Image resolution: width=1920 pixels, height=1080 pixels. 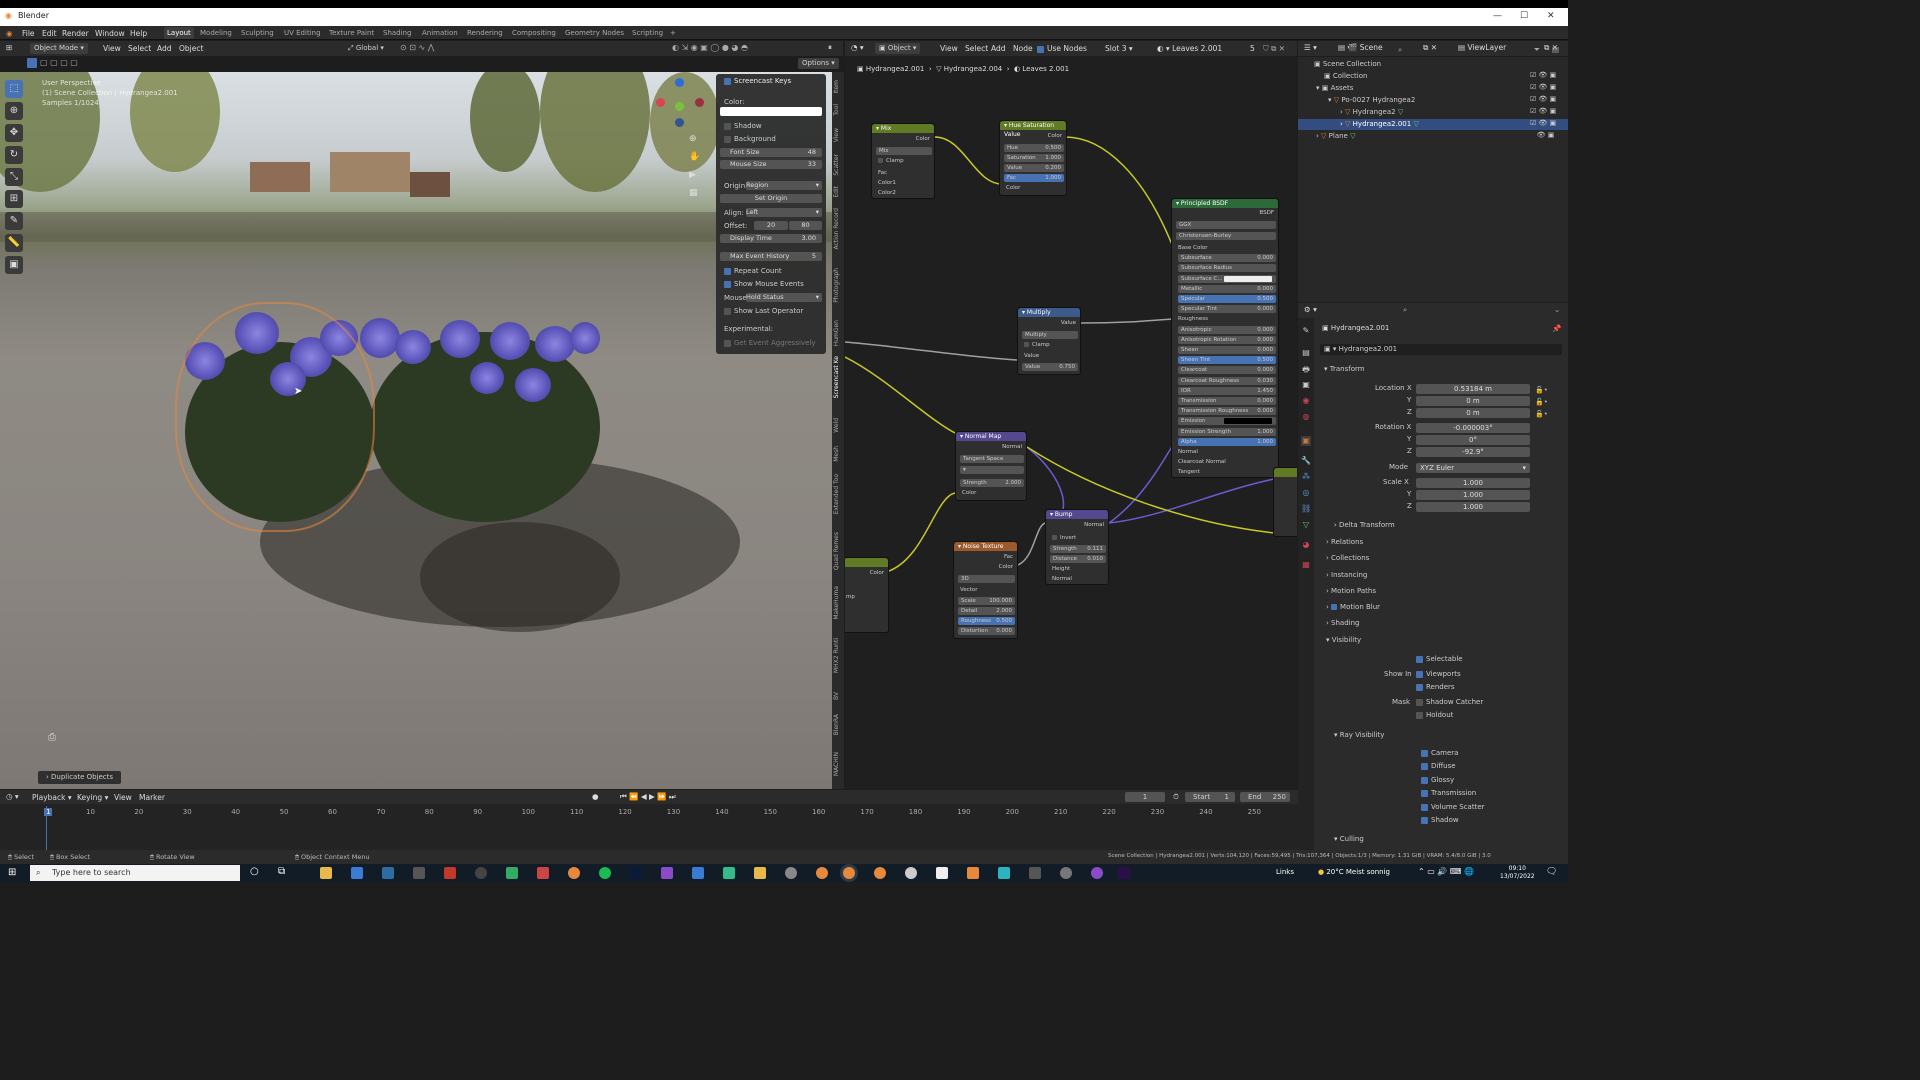 What do you see at coordinates (1306, 565) in the screenshot?
I see `texture-tab-icon: ▦` at bounding box center [1306, 565].